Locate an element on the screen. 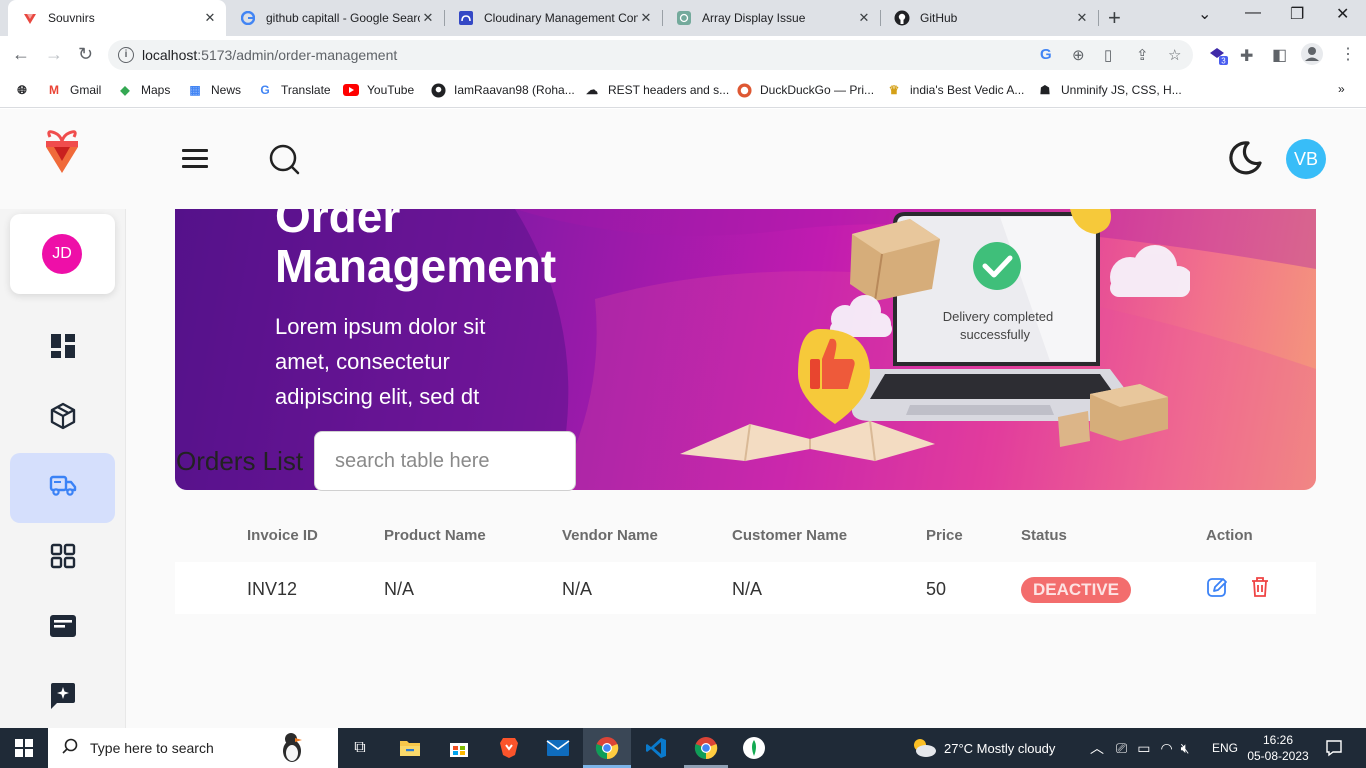 This screenshot has width=1366, height=768. tab-title: GitHub is located at coordinates (939, 18).